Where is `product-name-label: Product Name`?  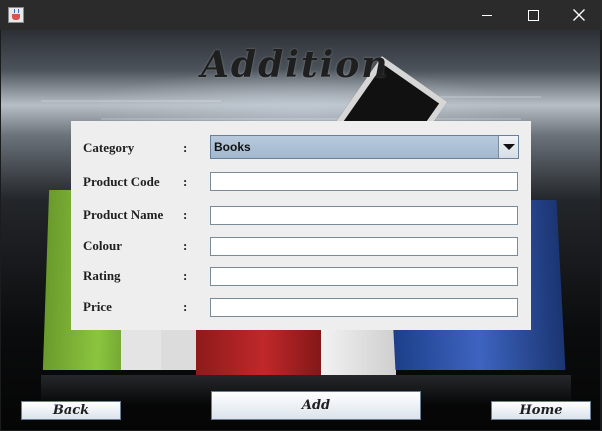
product-name-label: Product Name is located at coordinates (123, 214).